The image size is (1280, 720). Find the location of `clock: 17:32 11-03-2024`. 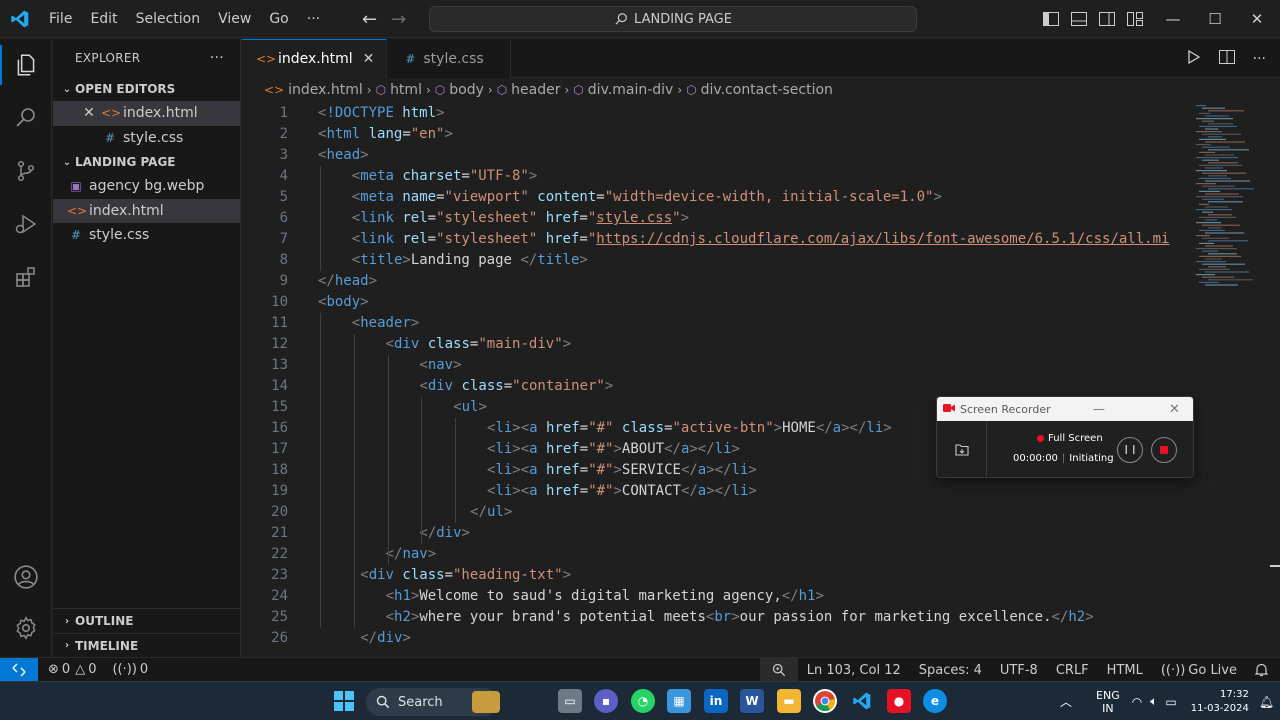

clock: 17:32 11-03-2024 is located at coordinates (1220, 702).